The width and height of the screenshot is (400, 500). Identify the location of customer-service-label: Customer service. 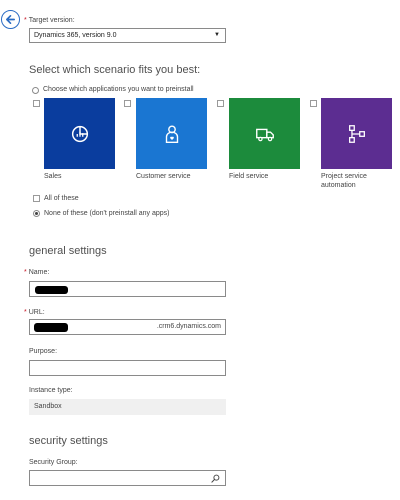
(163, 176).